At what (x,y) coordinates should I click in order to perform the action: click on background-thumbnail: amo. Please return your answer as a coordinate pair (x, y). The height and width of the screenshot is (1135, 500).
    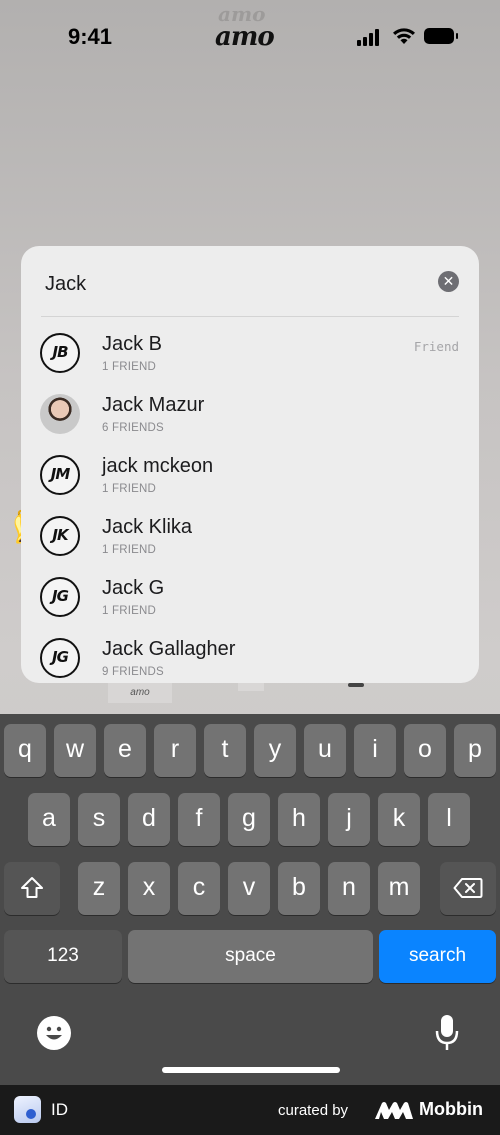
    Looking at the image, I should click on (140, 693).